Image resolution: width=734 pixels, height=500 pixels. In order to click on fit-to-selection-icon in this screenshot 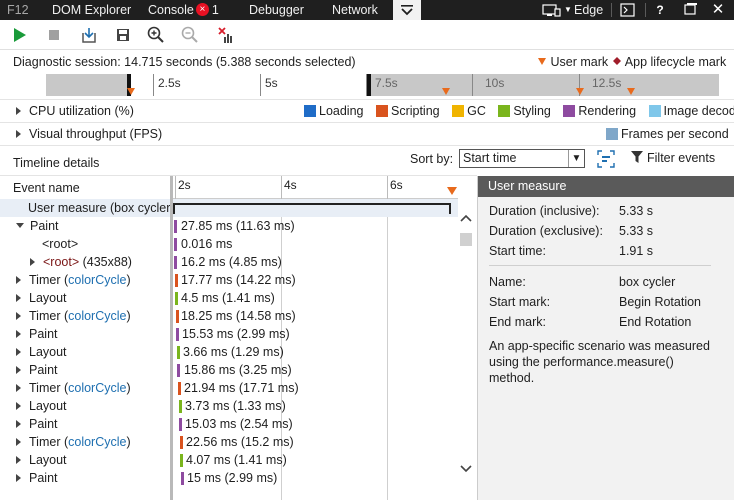, I will do `click(606, 159)`.